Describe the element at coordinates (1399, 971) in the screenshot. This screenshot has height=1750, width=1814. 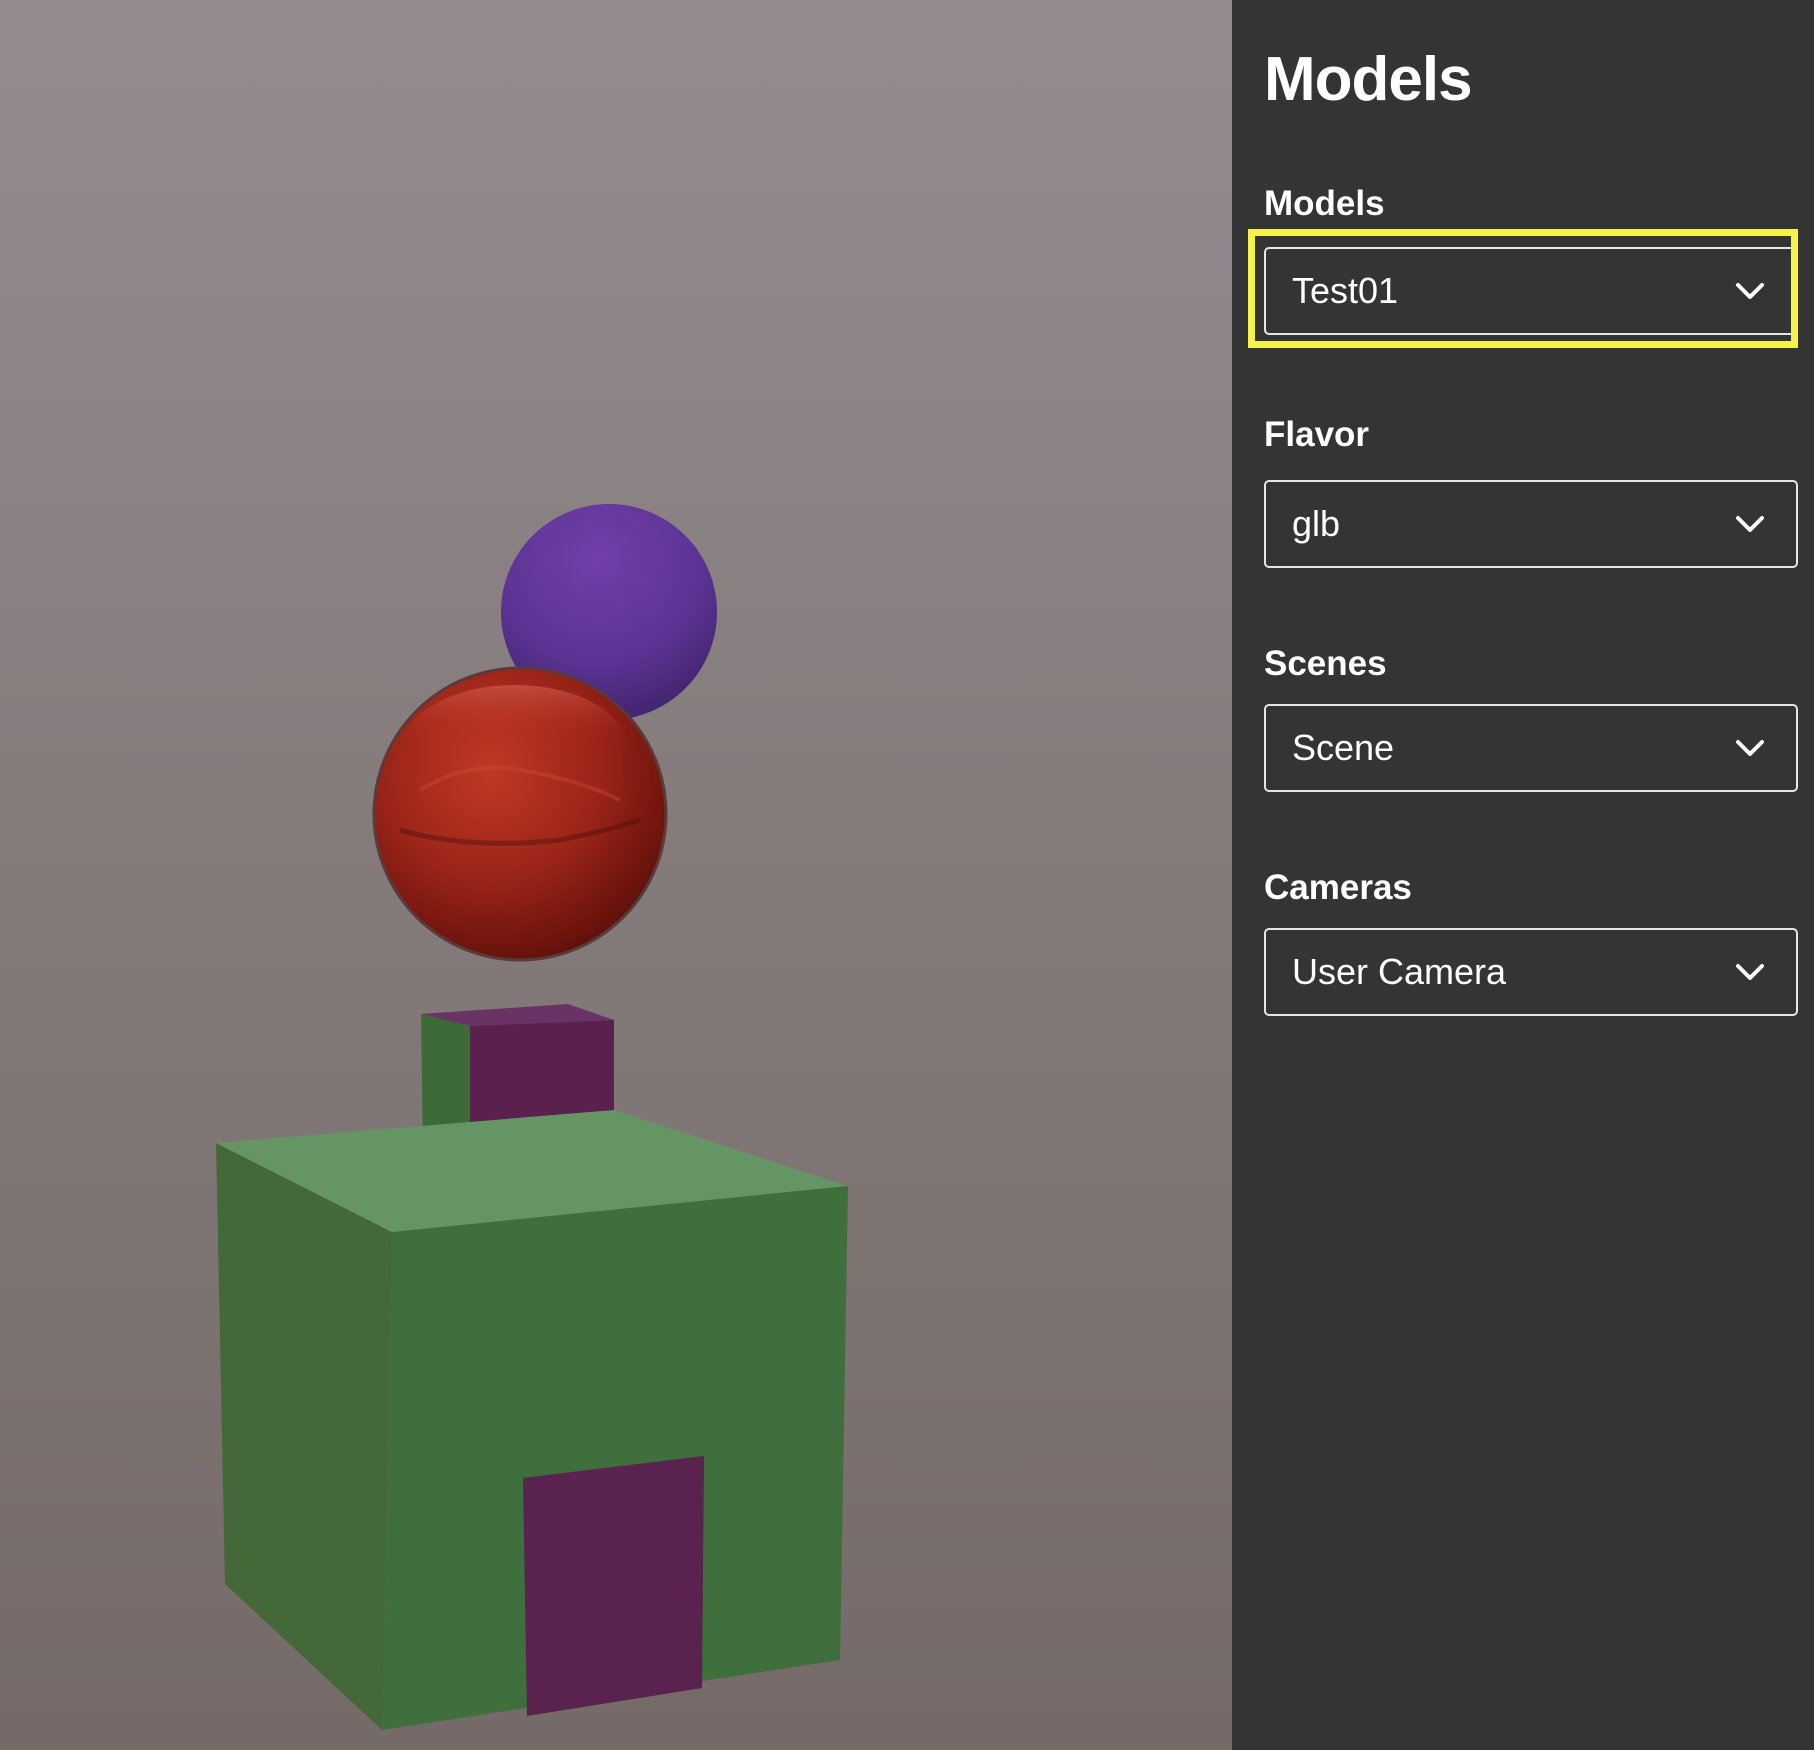
I see `cameras-select-value: User Camera` at that location.